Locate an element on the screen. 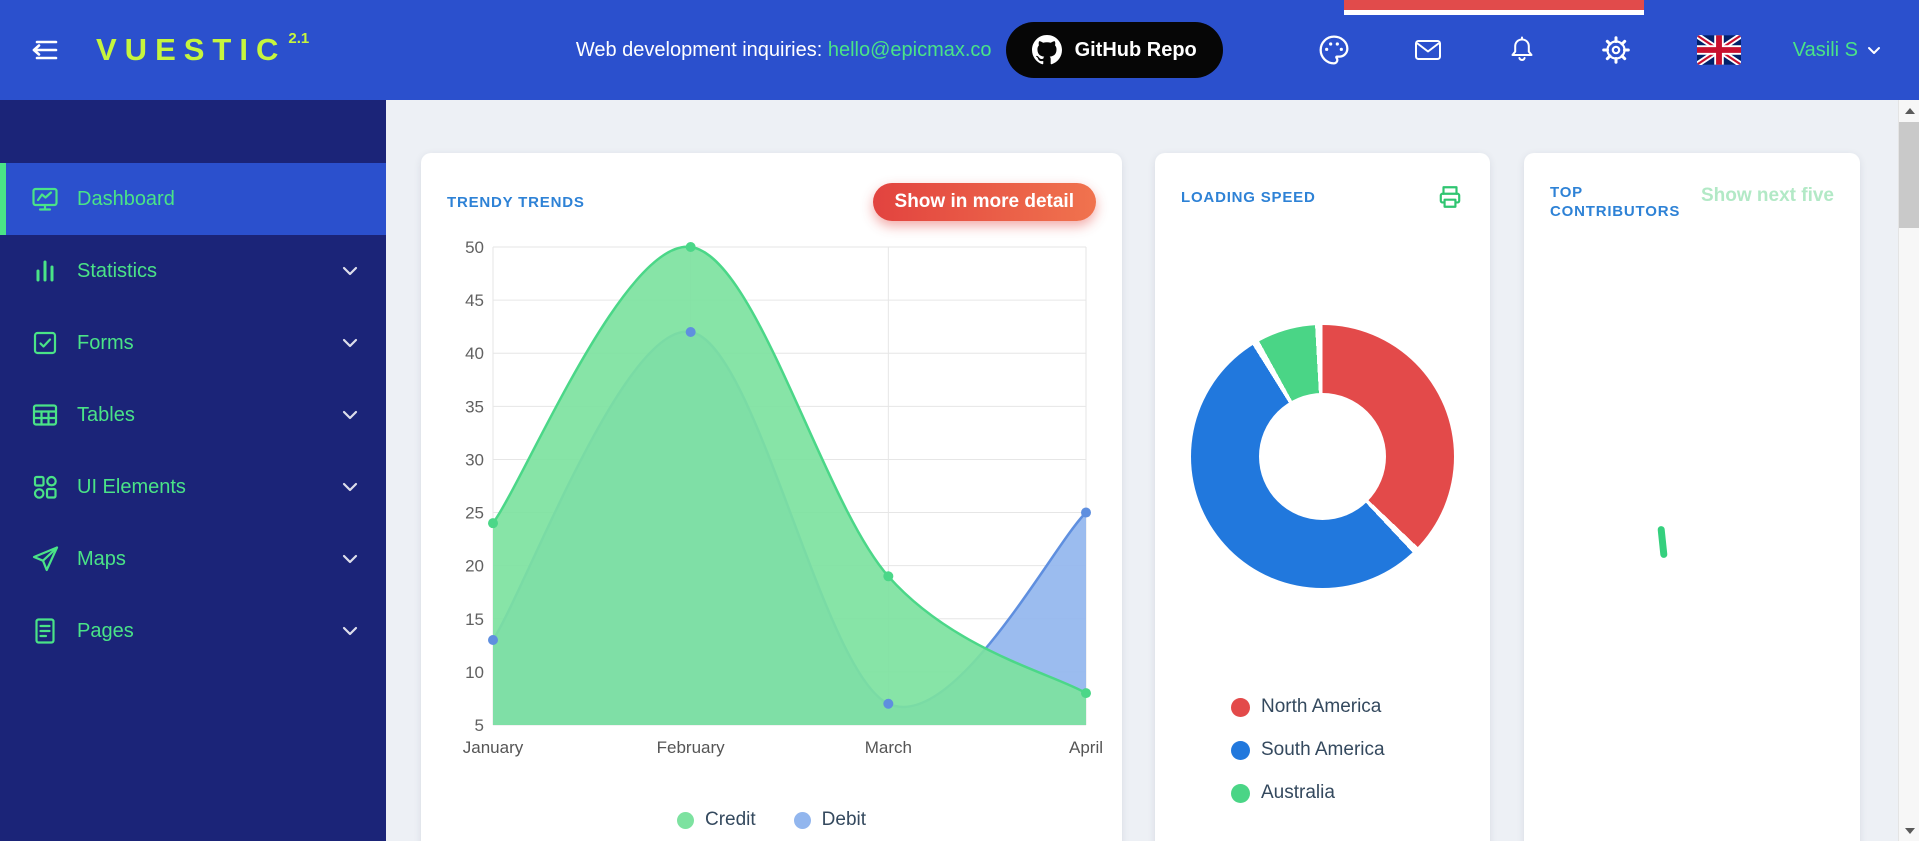 The height and width of the screenshot is (841, 1919). notifications-button is located at coordinates (1522, 50).